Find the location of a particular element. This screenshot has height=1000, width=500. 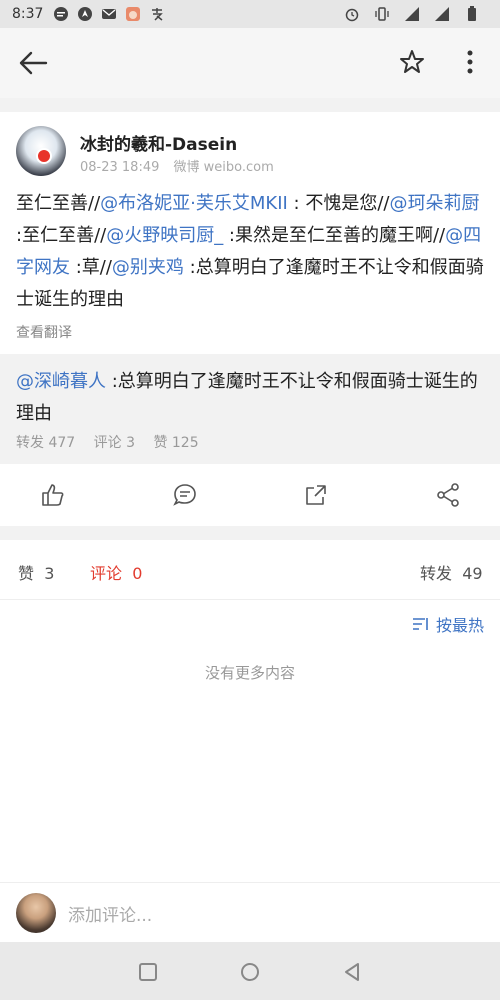

navigation-icon is located at coordinates (85, 14).